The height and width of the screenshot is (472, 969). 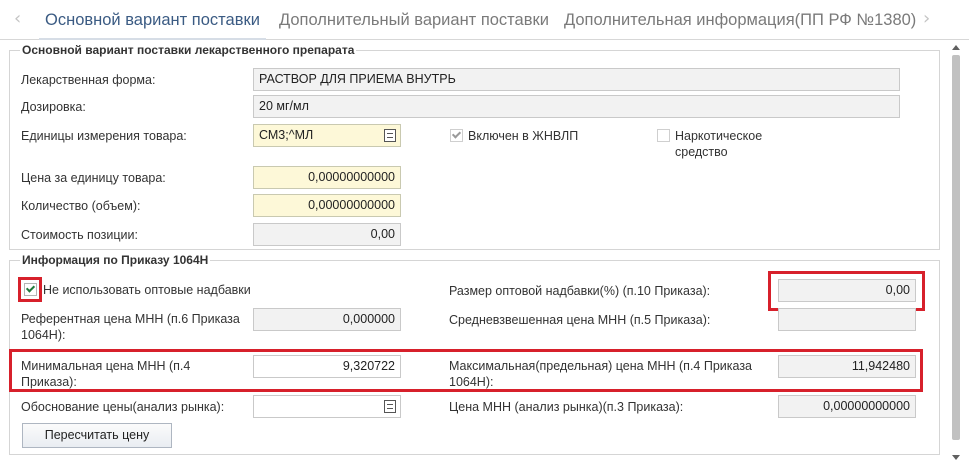 What do you see at coordinates (956, 47) in the screenshot?
I see `scroll-up-arrow-icon` at bounding box center [956, 47].